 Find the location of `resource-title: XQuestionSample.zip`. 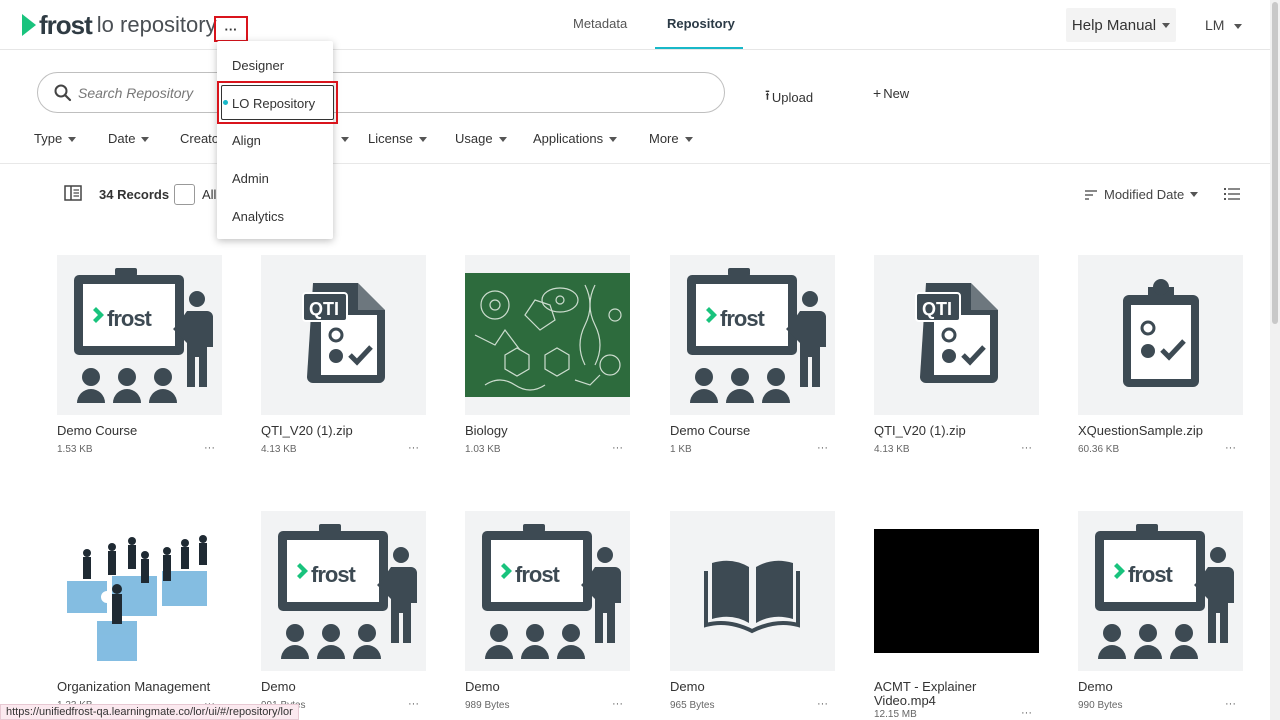

resource-title: XQuestionSample.zip is located at coordinates (1153, 431).